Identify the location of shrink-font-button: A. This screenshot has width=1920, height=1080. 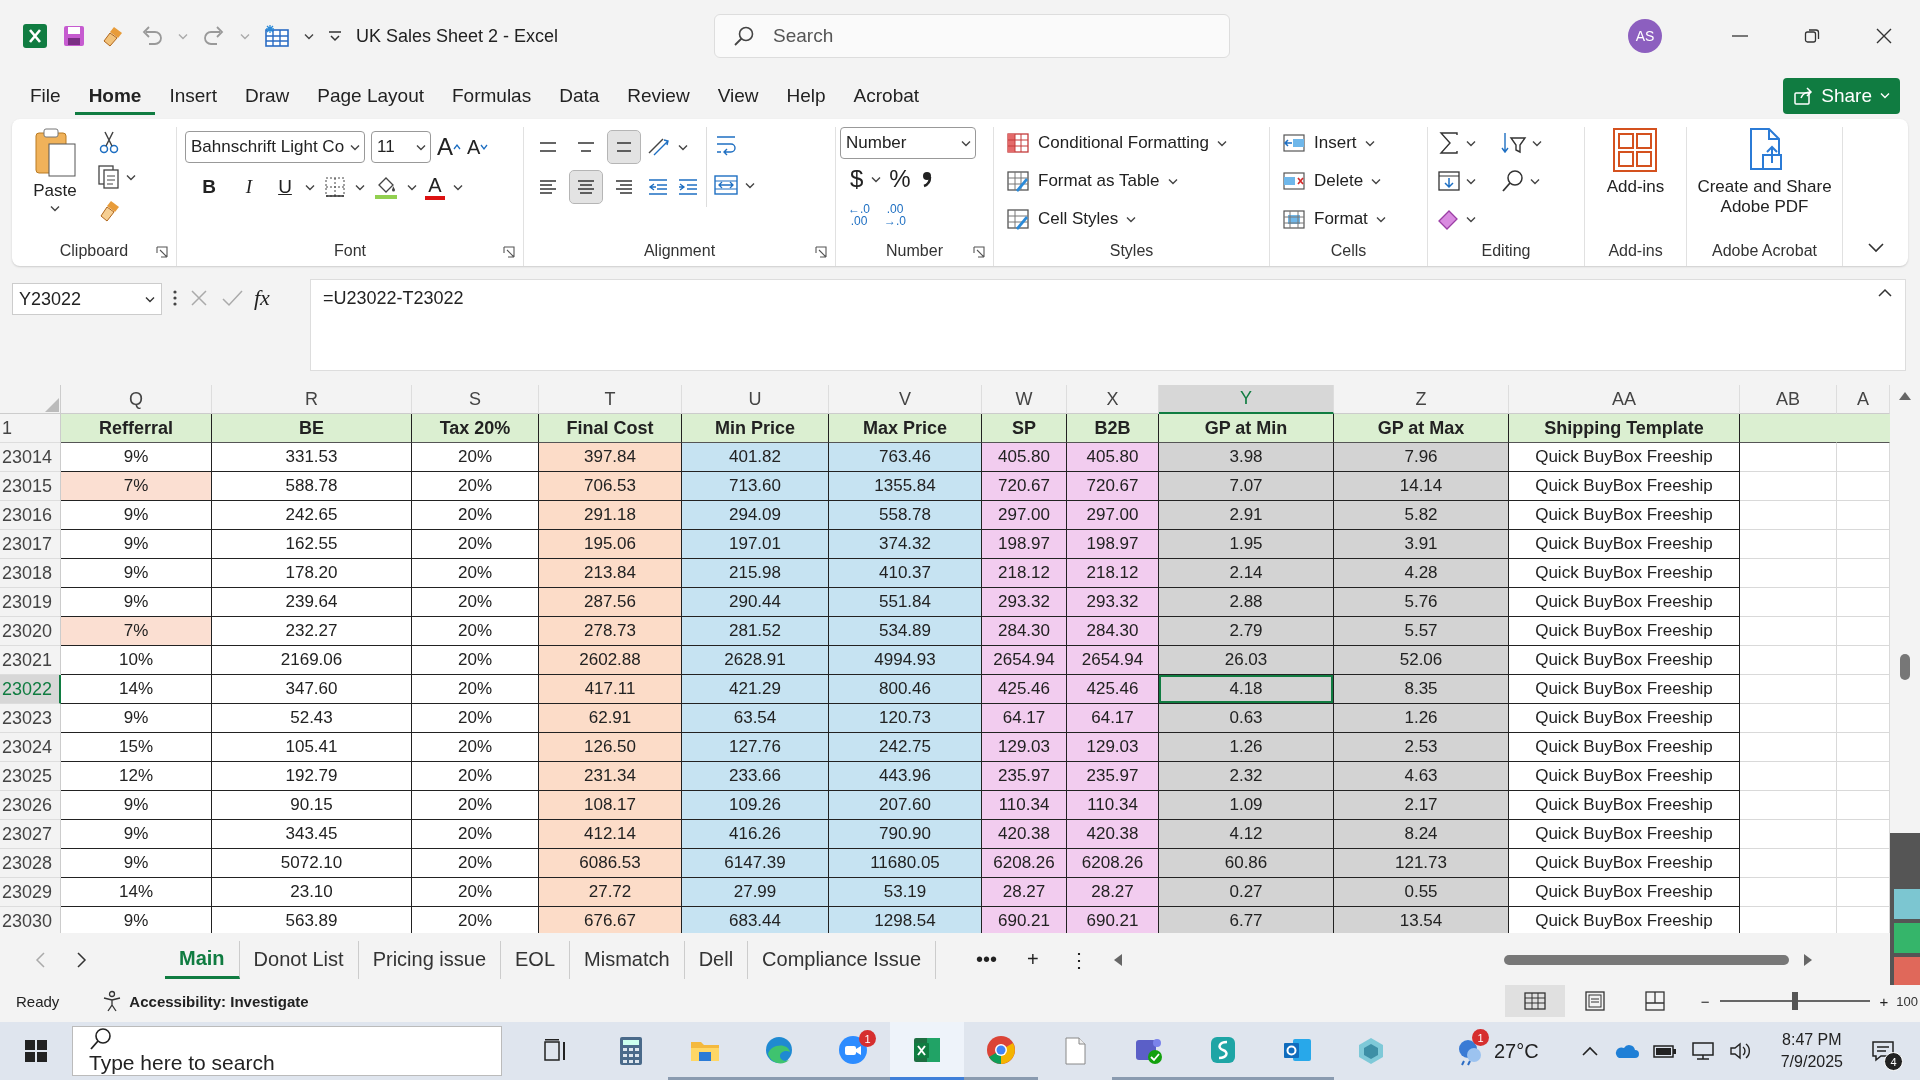
(478, 147).